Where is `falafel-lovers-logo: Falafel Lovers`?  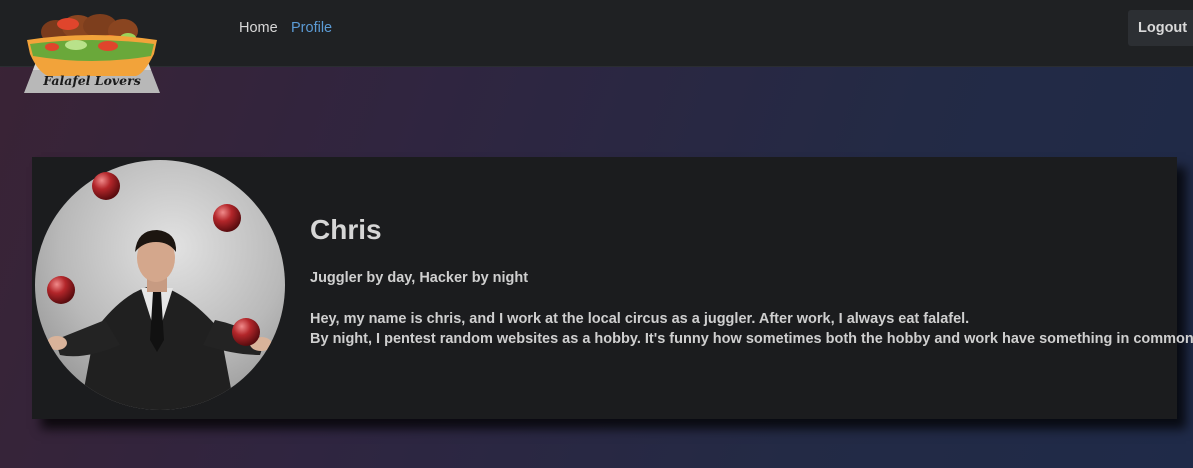
falafel-lovers-logo: Falafel Lovers is located at coordinates (92, 55).